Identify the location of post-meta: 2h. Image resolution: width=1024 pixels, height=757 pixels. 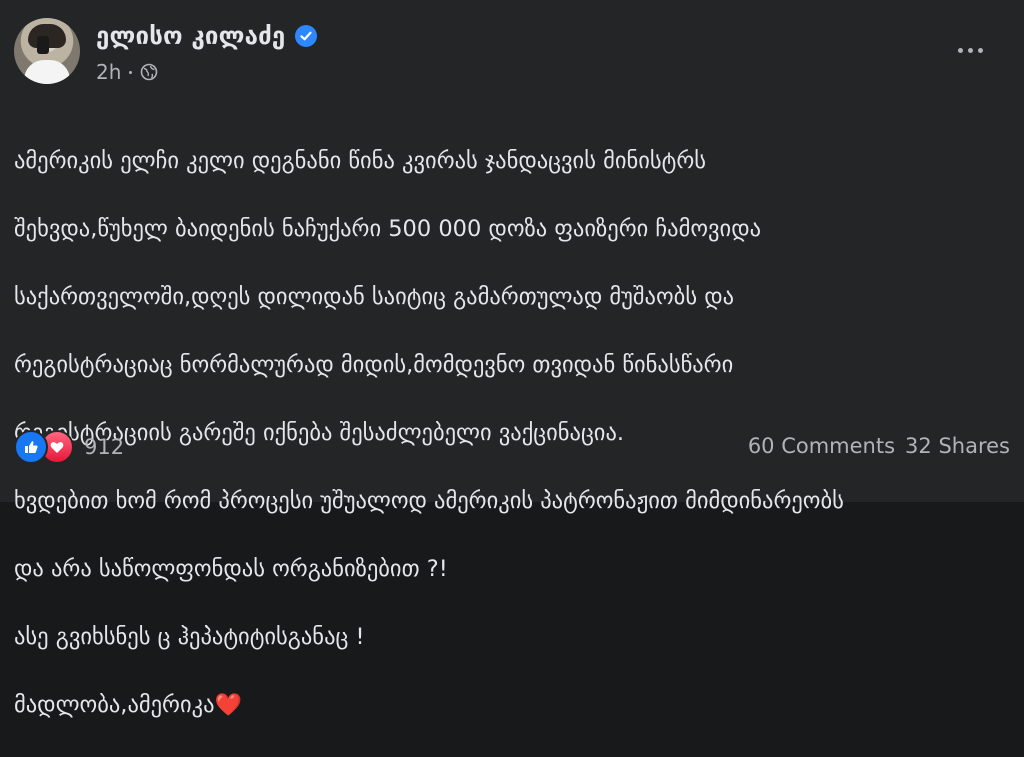
(127, 72).